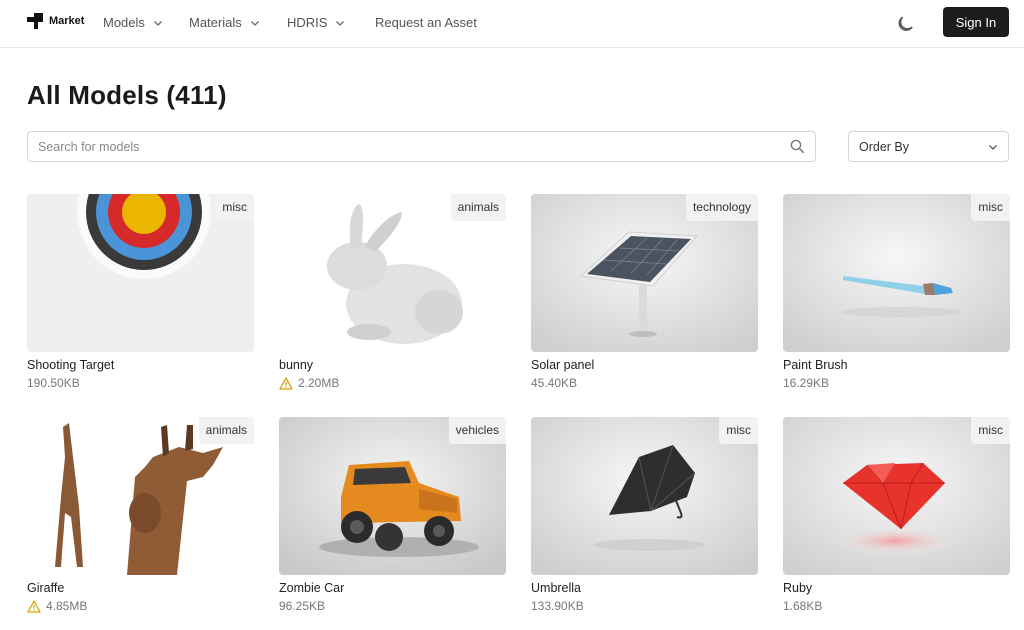  What do you see at coordinates (392, 496) in the screenshot?
I see `model-thumbnail: vehicles` at bounding box center [392, 496].